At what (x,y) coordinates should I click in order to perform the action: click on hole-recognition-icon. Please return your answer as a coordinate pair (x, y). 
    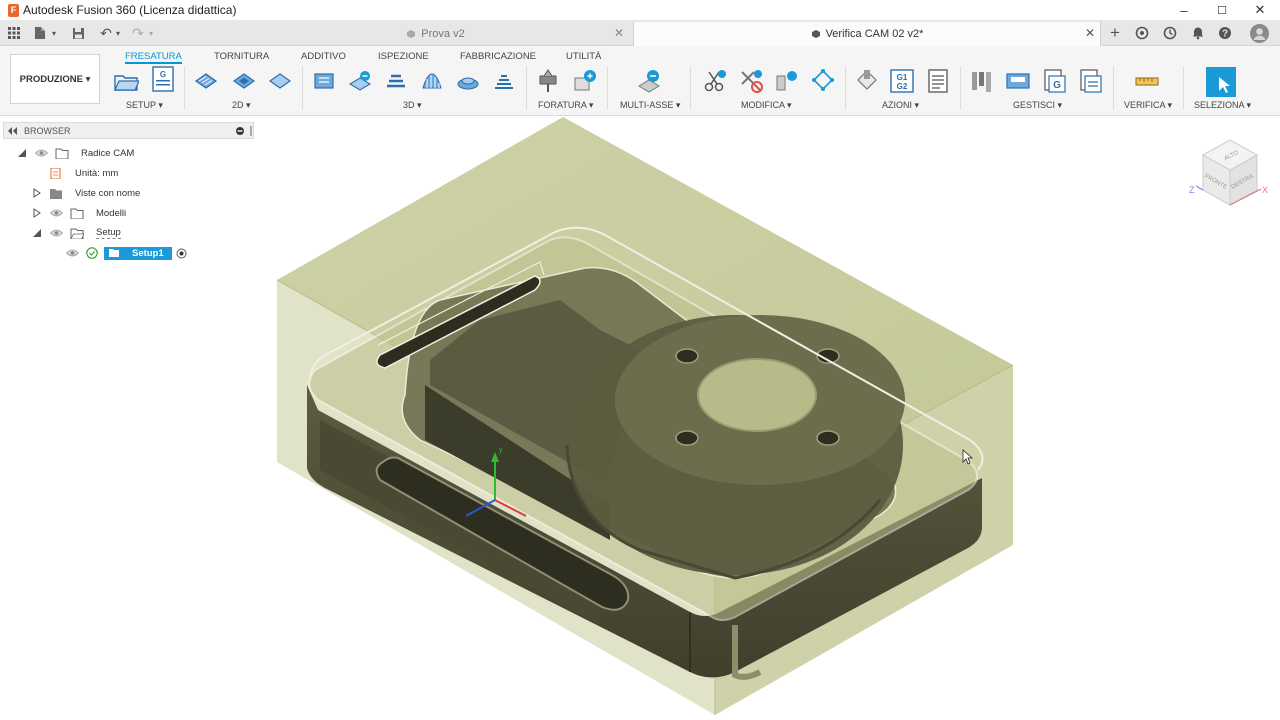
    Looking at the image, I should click on (585, 81).